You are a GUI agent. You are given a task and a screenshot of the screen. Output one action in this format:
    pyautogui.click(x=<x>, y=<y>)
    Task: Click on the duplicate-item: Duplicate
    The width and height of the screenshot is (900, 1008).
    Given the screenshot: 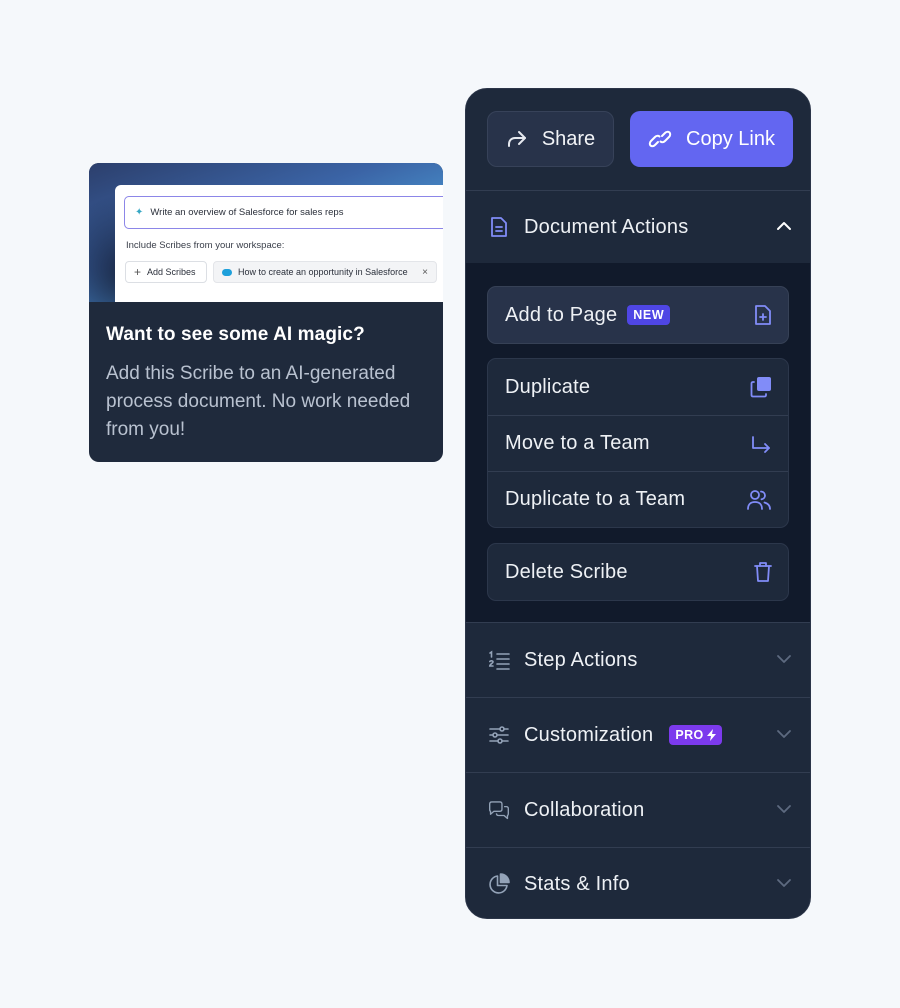 What is the action you would take?
    pyautogui.click(x=638, y=387)
    